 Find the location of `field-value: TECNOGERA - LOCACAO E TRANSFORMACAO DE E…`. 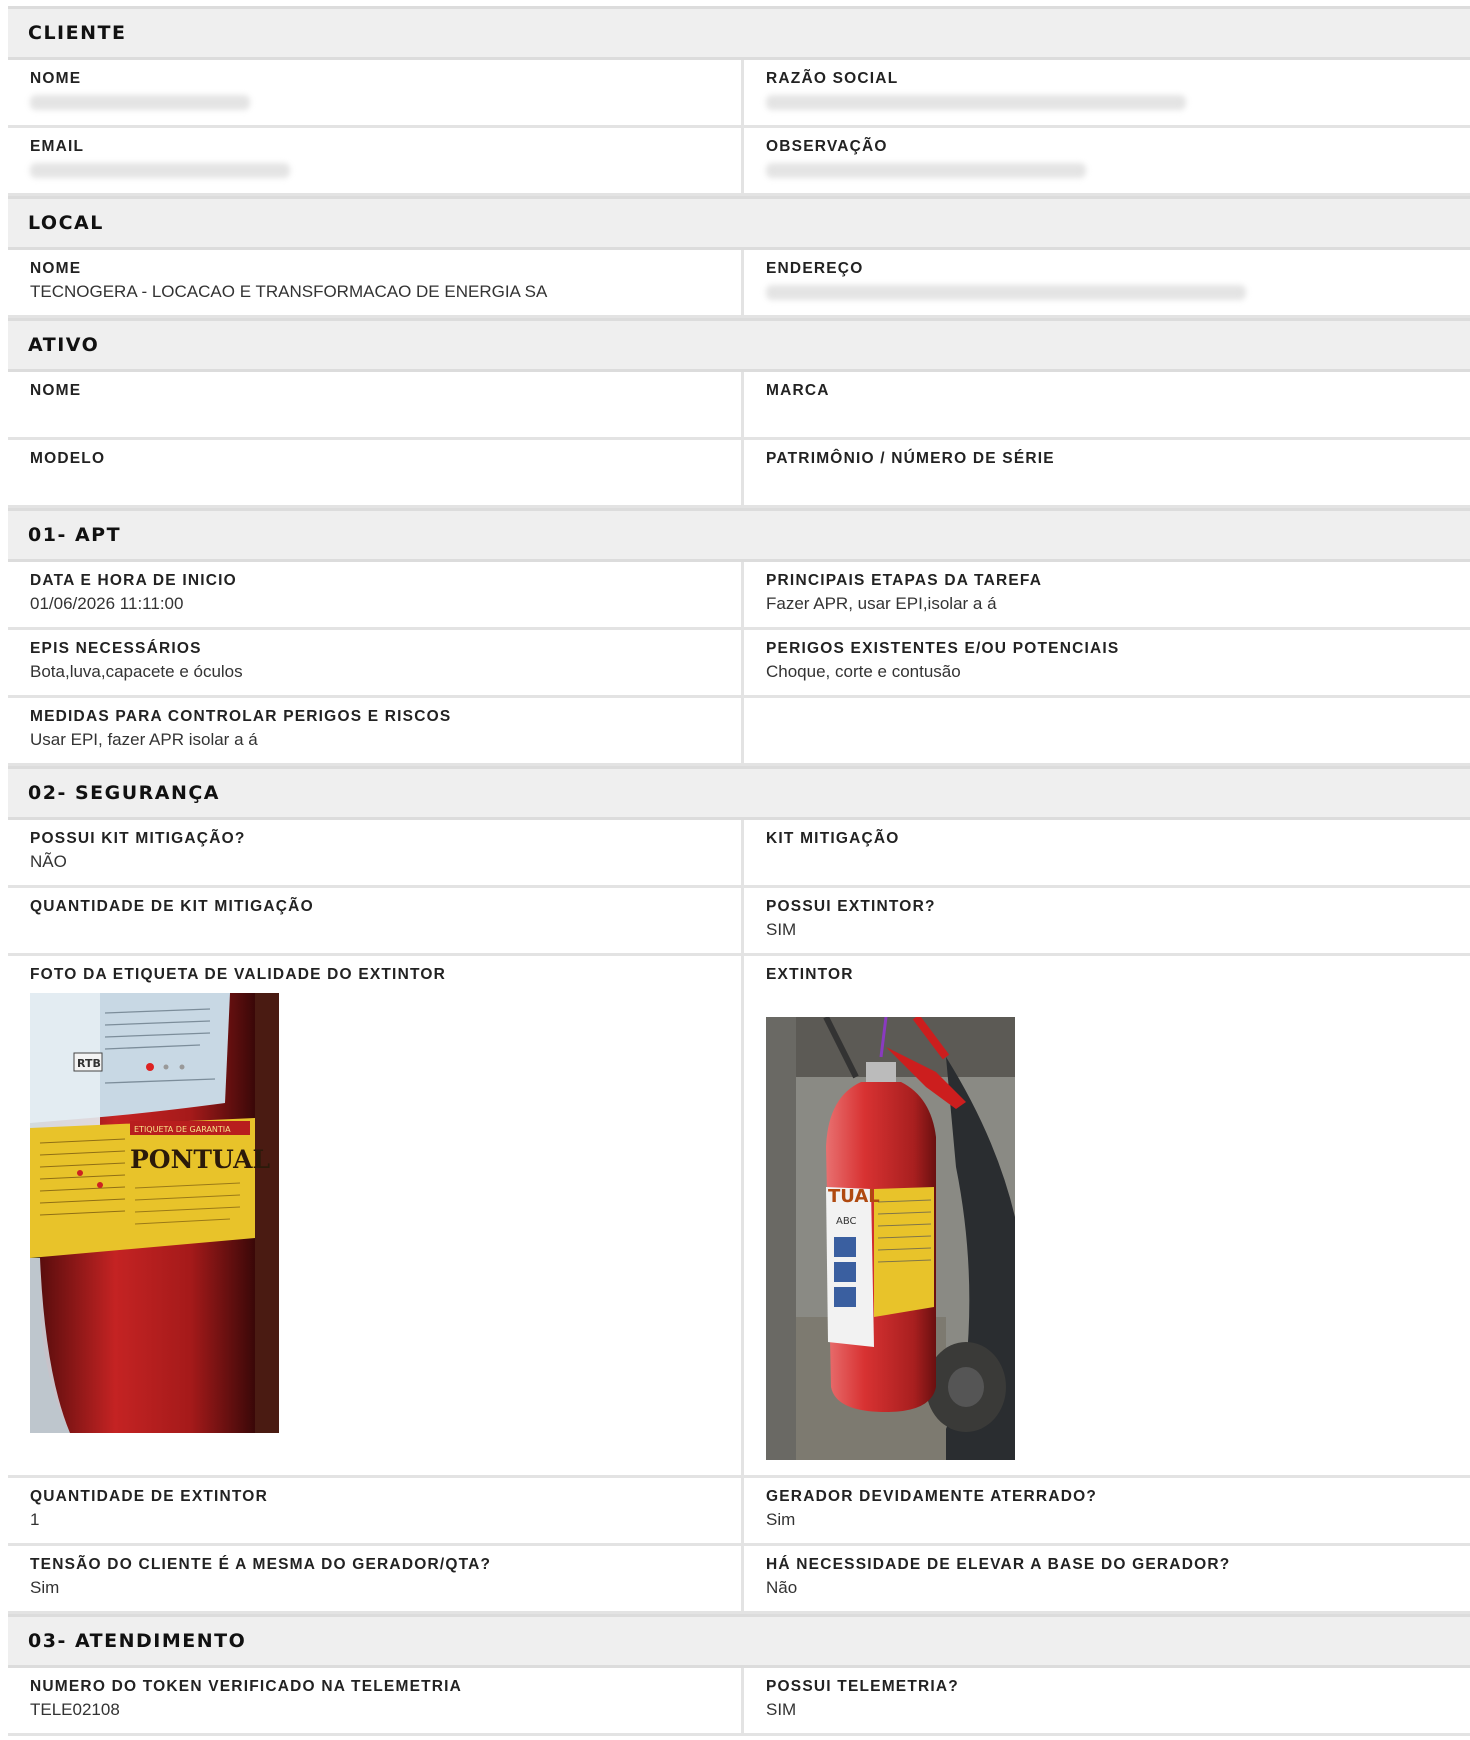

field-value: TECNOGERA - LOCACAO E TRANSFORMACAO DE E… is located at coordinates (289, 291).